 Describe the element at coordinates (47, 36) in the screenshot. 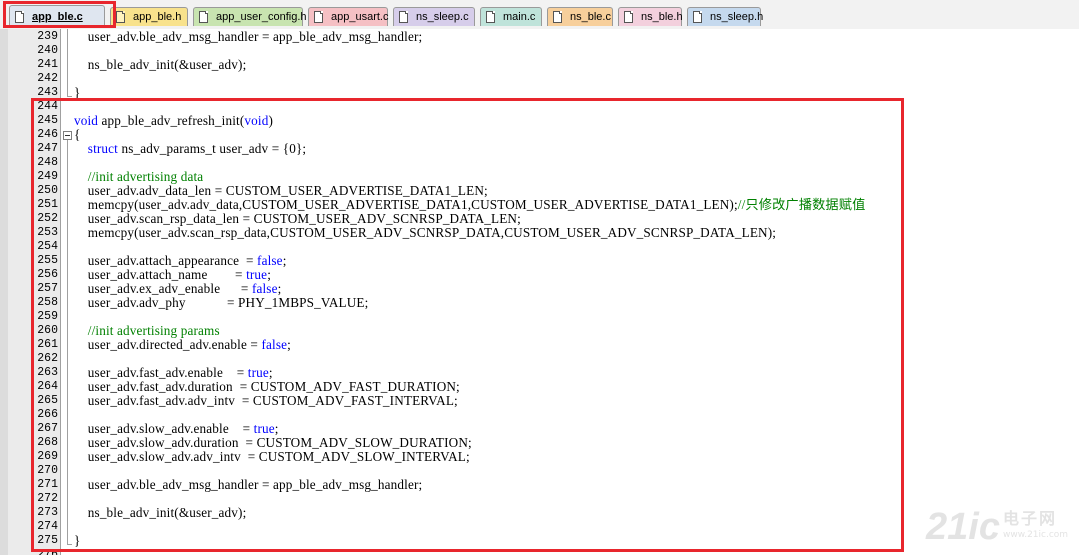

I see `line-number: 239` at that location.